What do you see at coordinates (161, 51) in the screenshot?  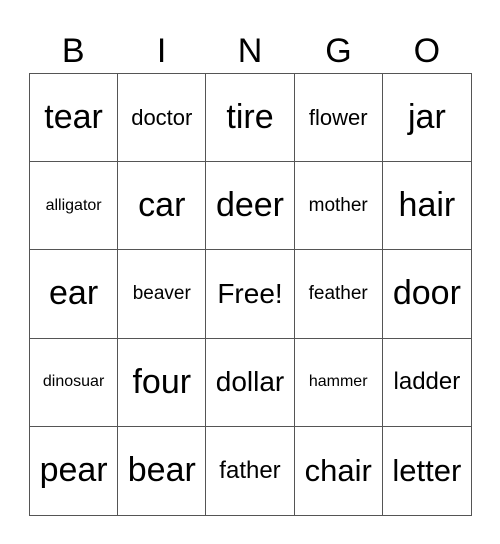 I see `header-letter-i: I` at bounding box center [161, 51].